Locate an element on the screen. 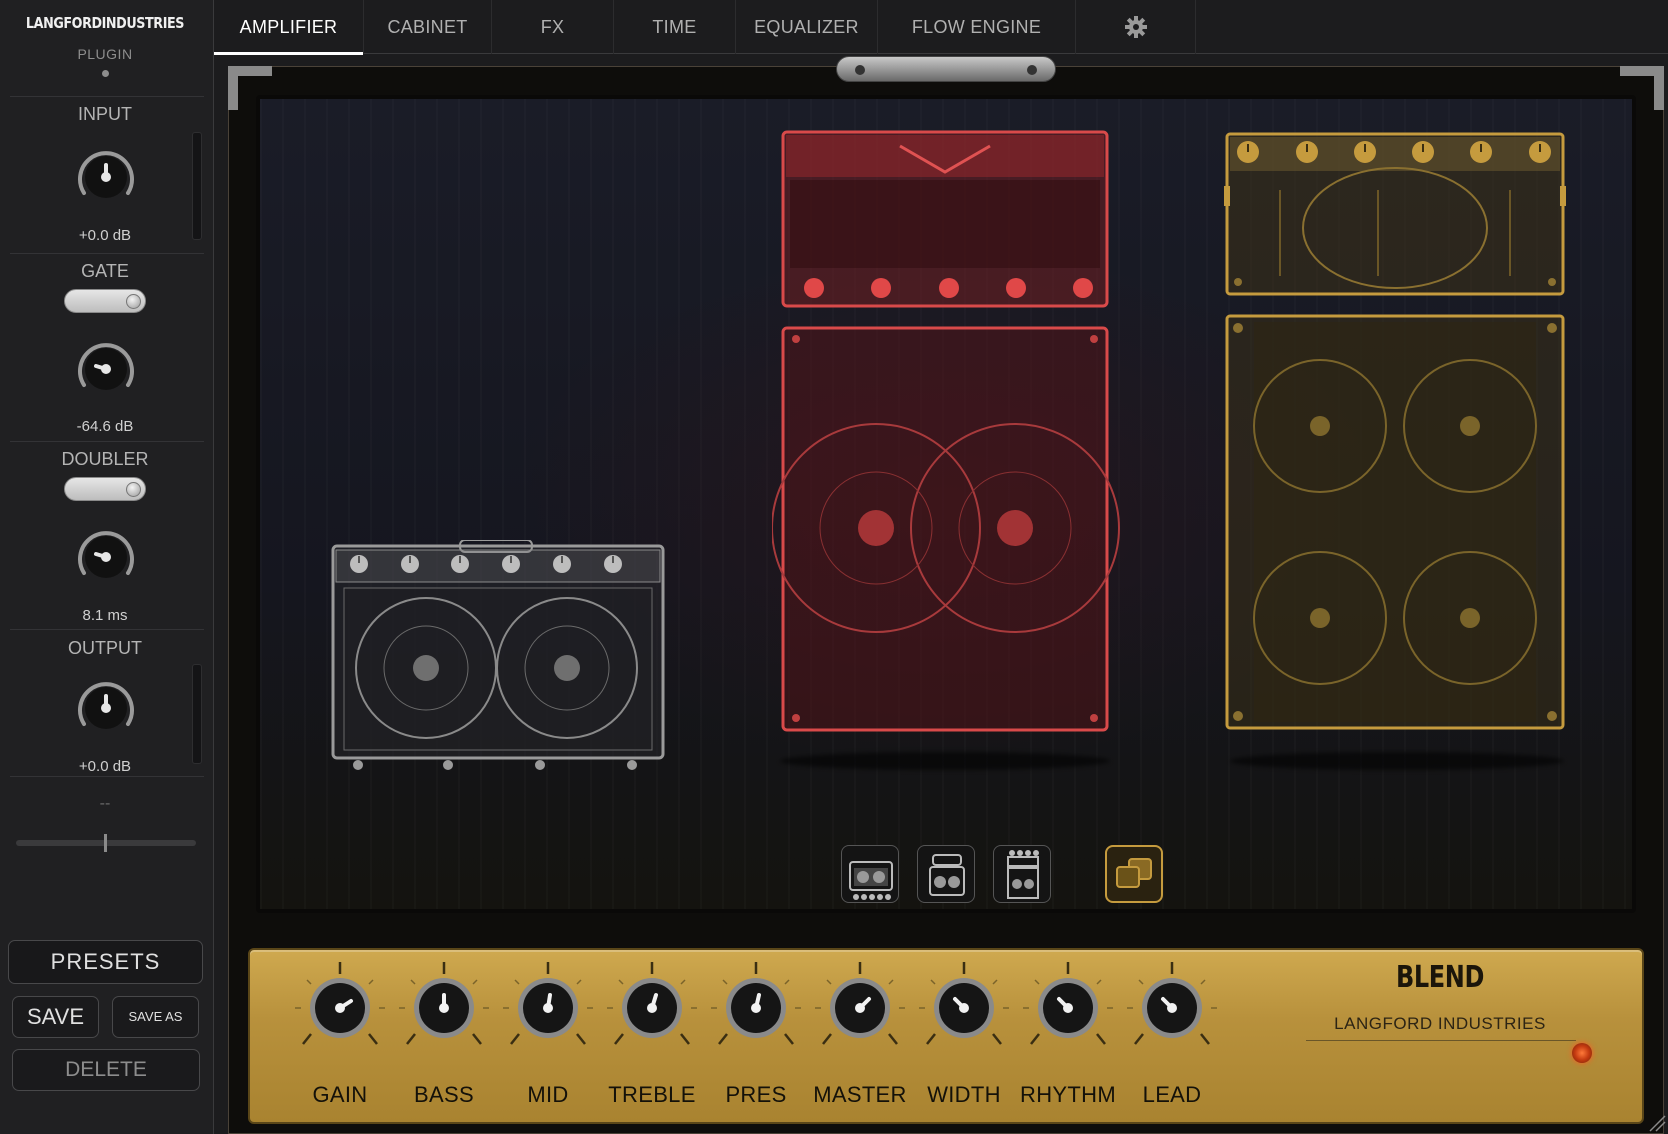  bass-knob is located at coordinates (444, 1007).